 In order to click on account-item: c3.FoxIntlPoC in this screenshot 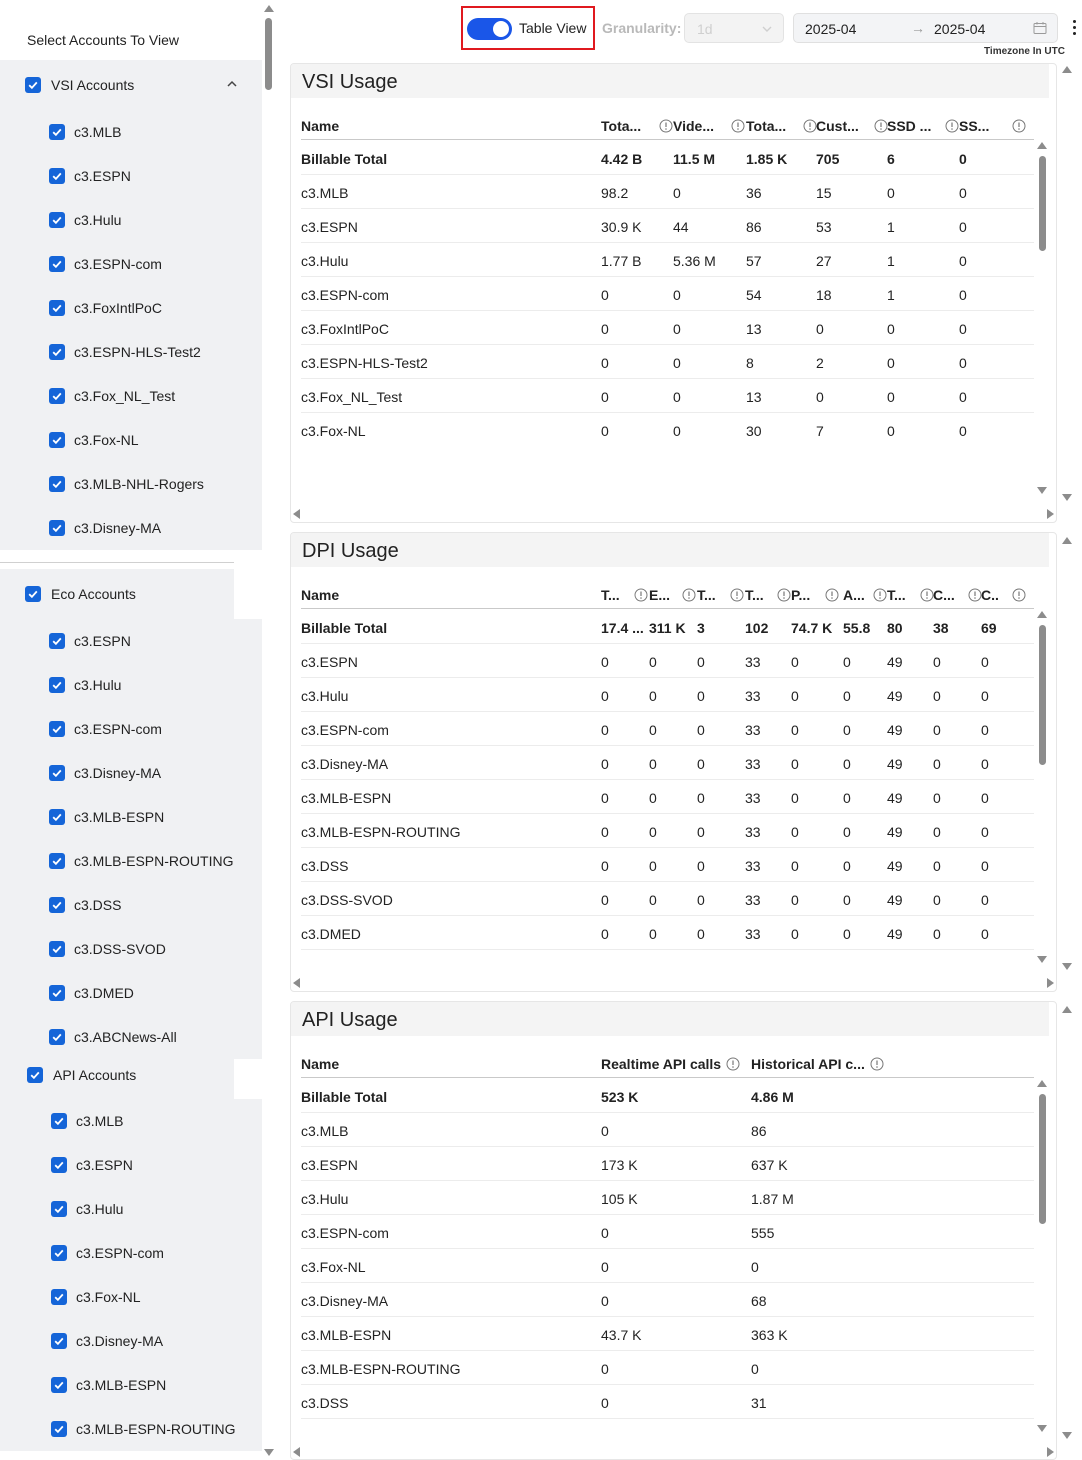, I will do `click(131, 308)`.